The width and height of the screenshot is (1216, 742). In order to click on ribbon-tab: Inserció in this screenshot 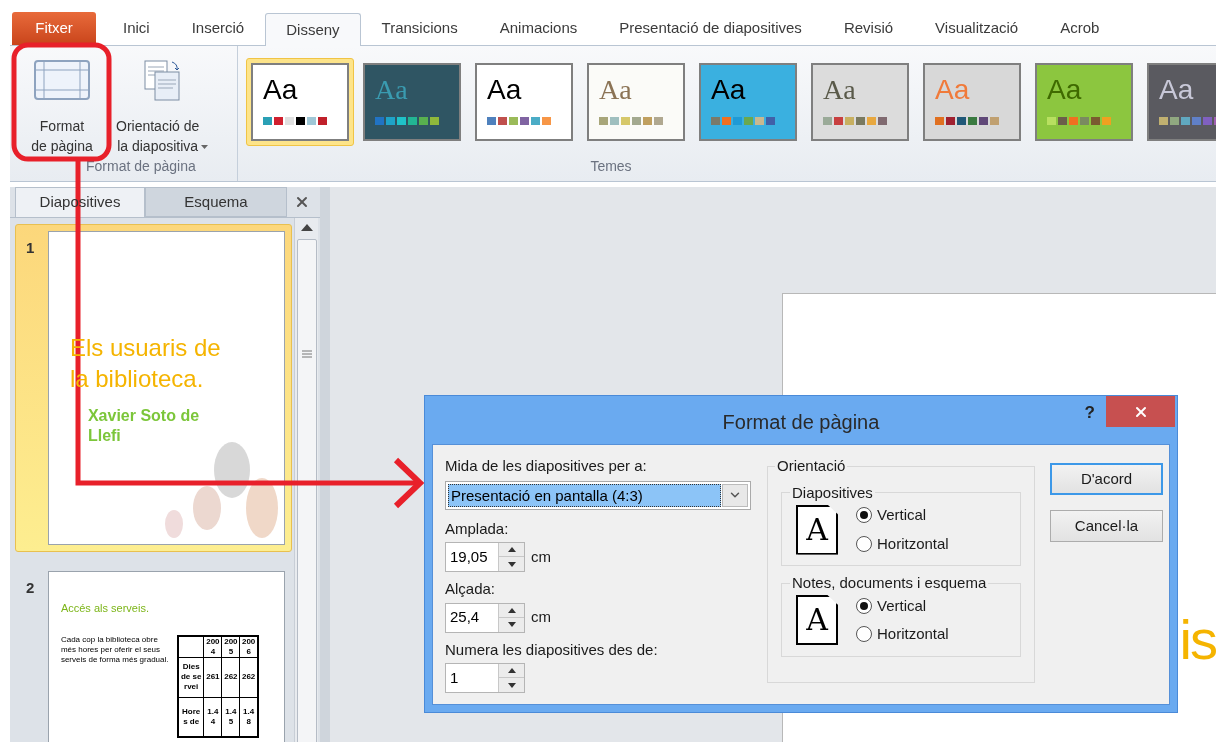, I will do `click(218, 28)`.